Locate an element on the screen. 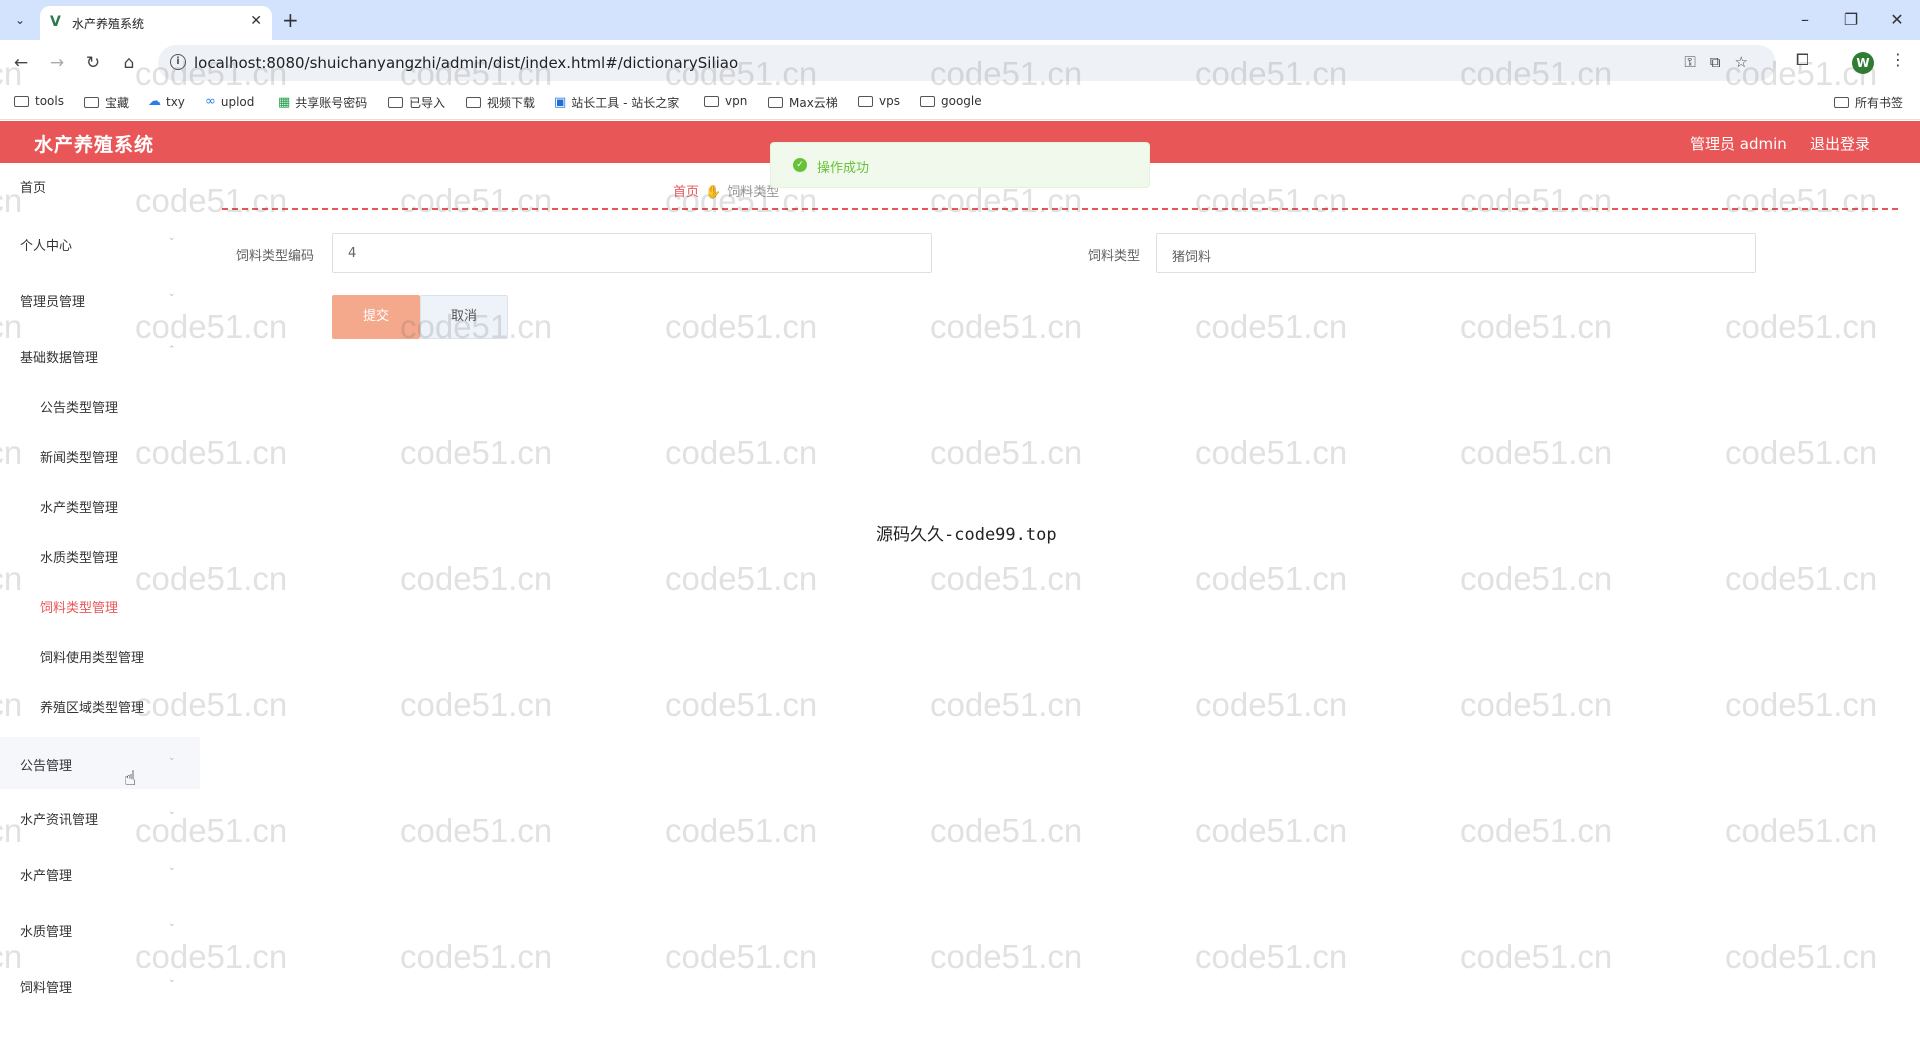  home-icon: ⌂ is located at coordinates (129, 63).